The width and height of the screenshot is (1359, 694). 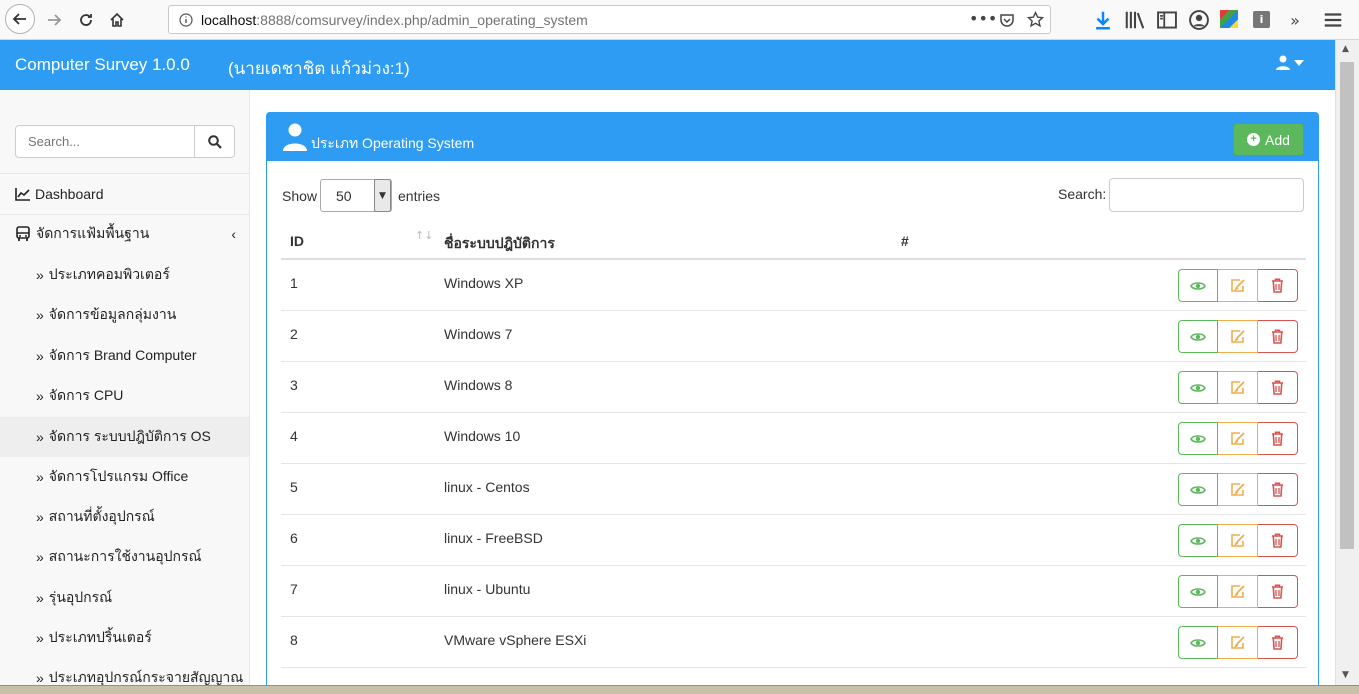 What do you see at coordinates (1345, 49) in the screenshot?
I see `scroll-up-icon: ▲` at bounding box center [1345, 49].